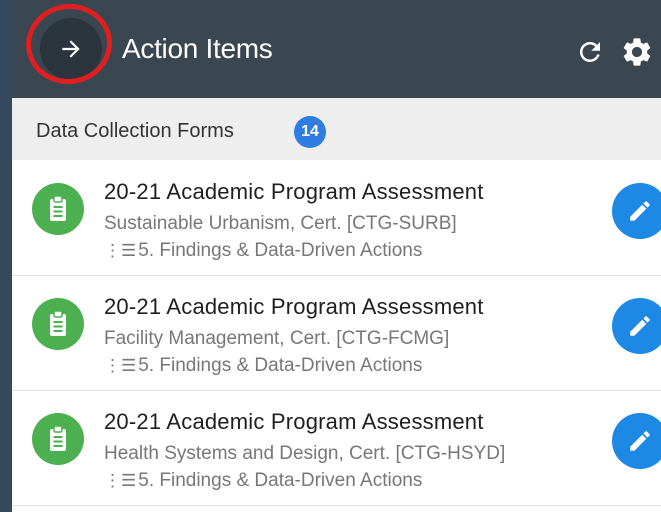  What do you see at coordinates (197, 48) in the screenshot?
I see `page-title: Action Items` at bounding box center [197, 48].